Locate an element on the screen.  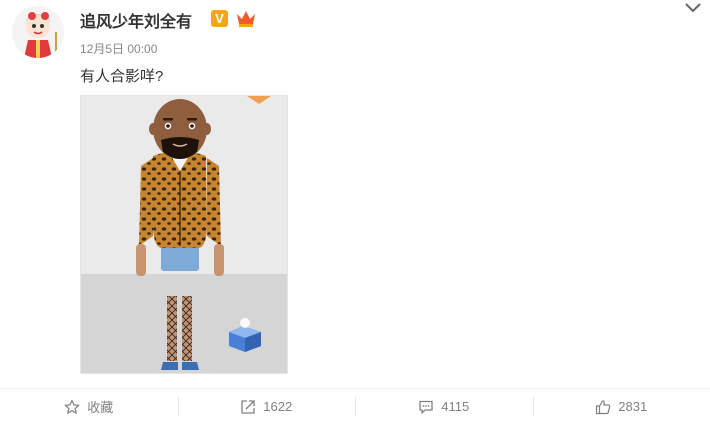
vip-icon: V is located at coordinates (219, 18).